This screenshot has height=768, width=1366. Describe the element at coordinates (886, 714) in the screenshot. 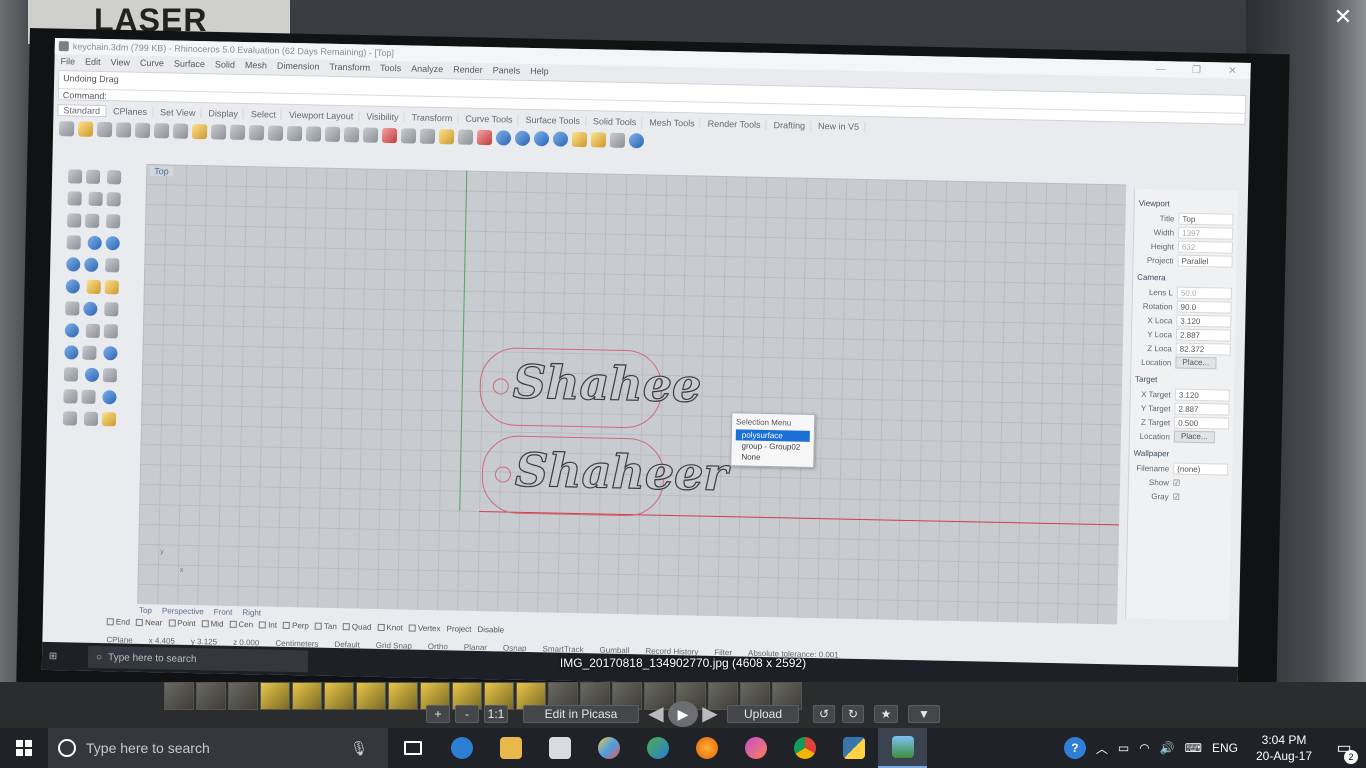

I see `star-button: ★` at that location.